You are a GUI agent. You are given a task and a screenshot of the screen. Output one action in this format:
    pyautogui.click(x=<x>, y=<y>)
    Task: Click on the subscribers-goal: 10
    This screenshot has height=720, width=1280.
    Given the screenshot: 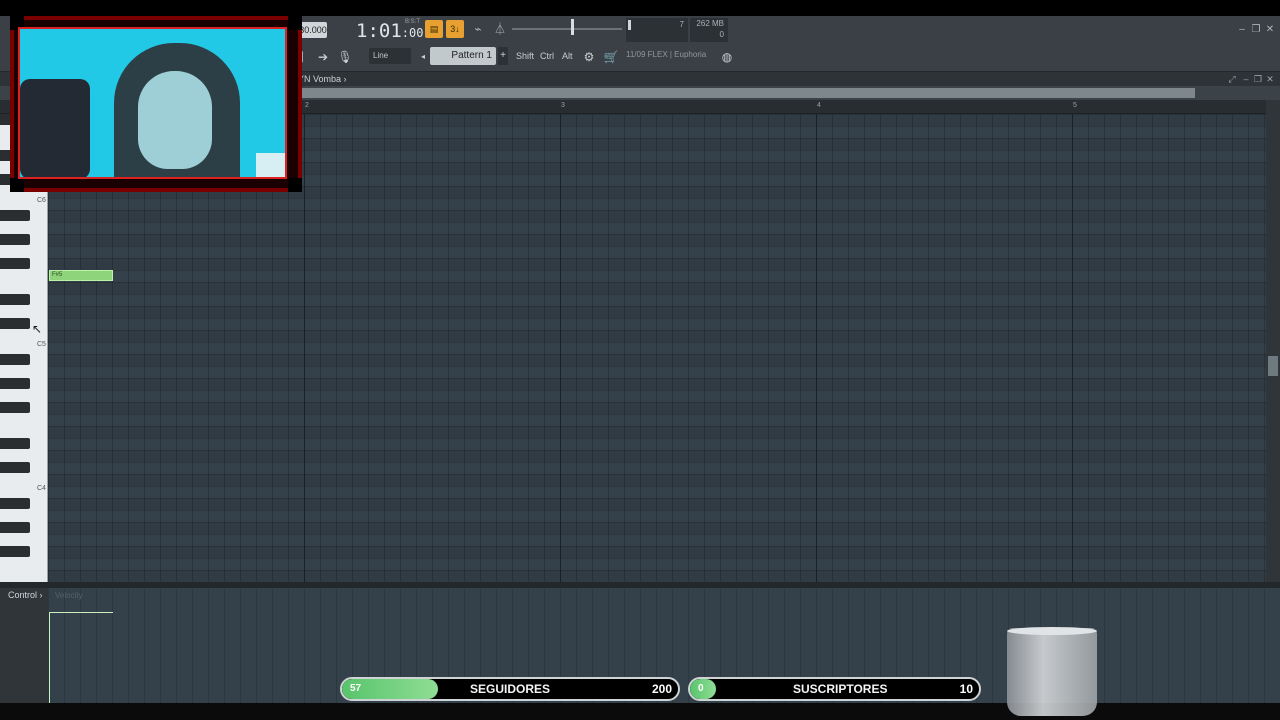 What is the action you would take?
    pyautogui.click(x=966, y=689)
    